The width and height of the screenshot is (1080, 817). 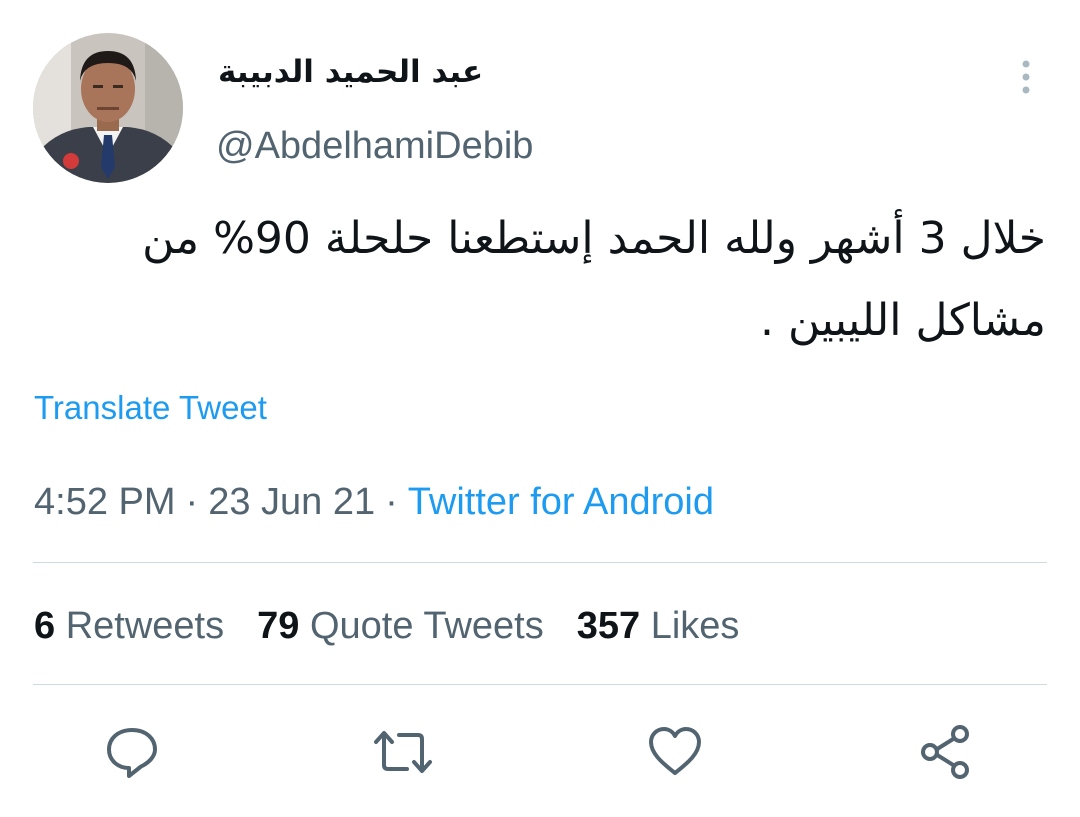 What do you see at coordinates (45, 626) in the screenshot?
I see `retweets-count: 6` at bounding box center [45, 626].